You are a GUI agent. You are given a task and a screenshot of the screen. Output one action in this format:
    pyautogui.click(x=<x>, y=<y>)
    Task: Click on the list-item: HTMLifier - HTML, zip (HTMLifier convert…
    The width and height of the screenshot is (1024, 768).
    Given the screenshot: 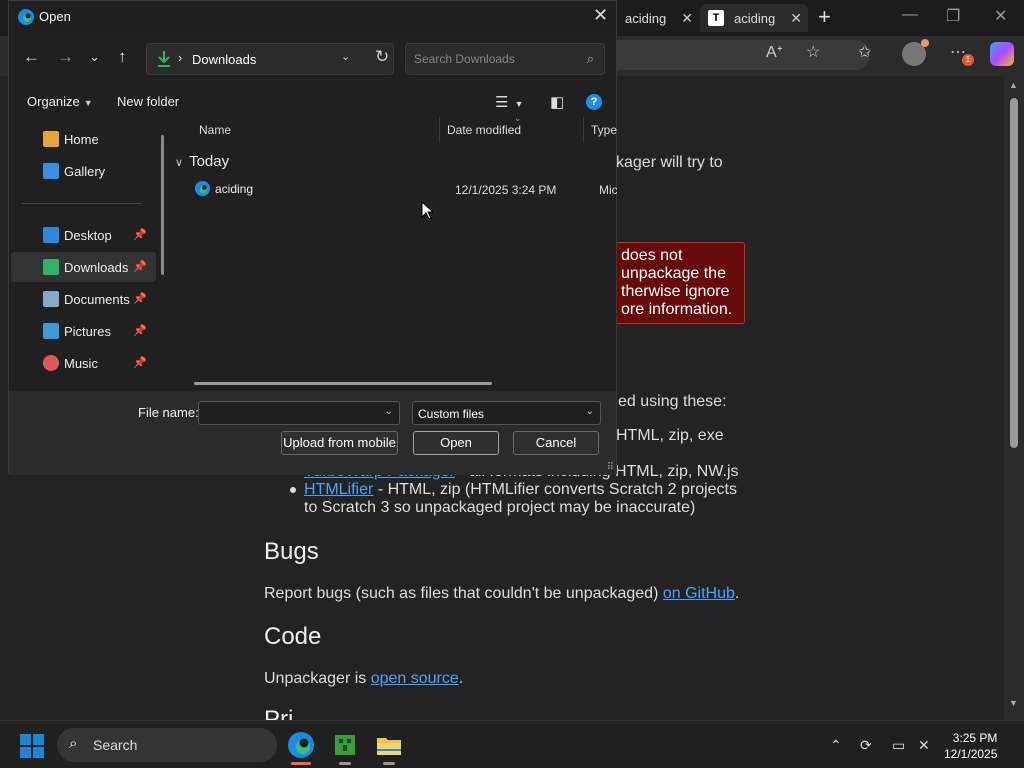 What is the action you would take?
    pyautogui.click(x=520, y=490)
    